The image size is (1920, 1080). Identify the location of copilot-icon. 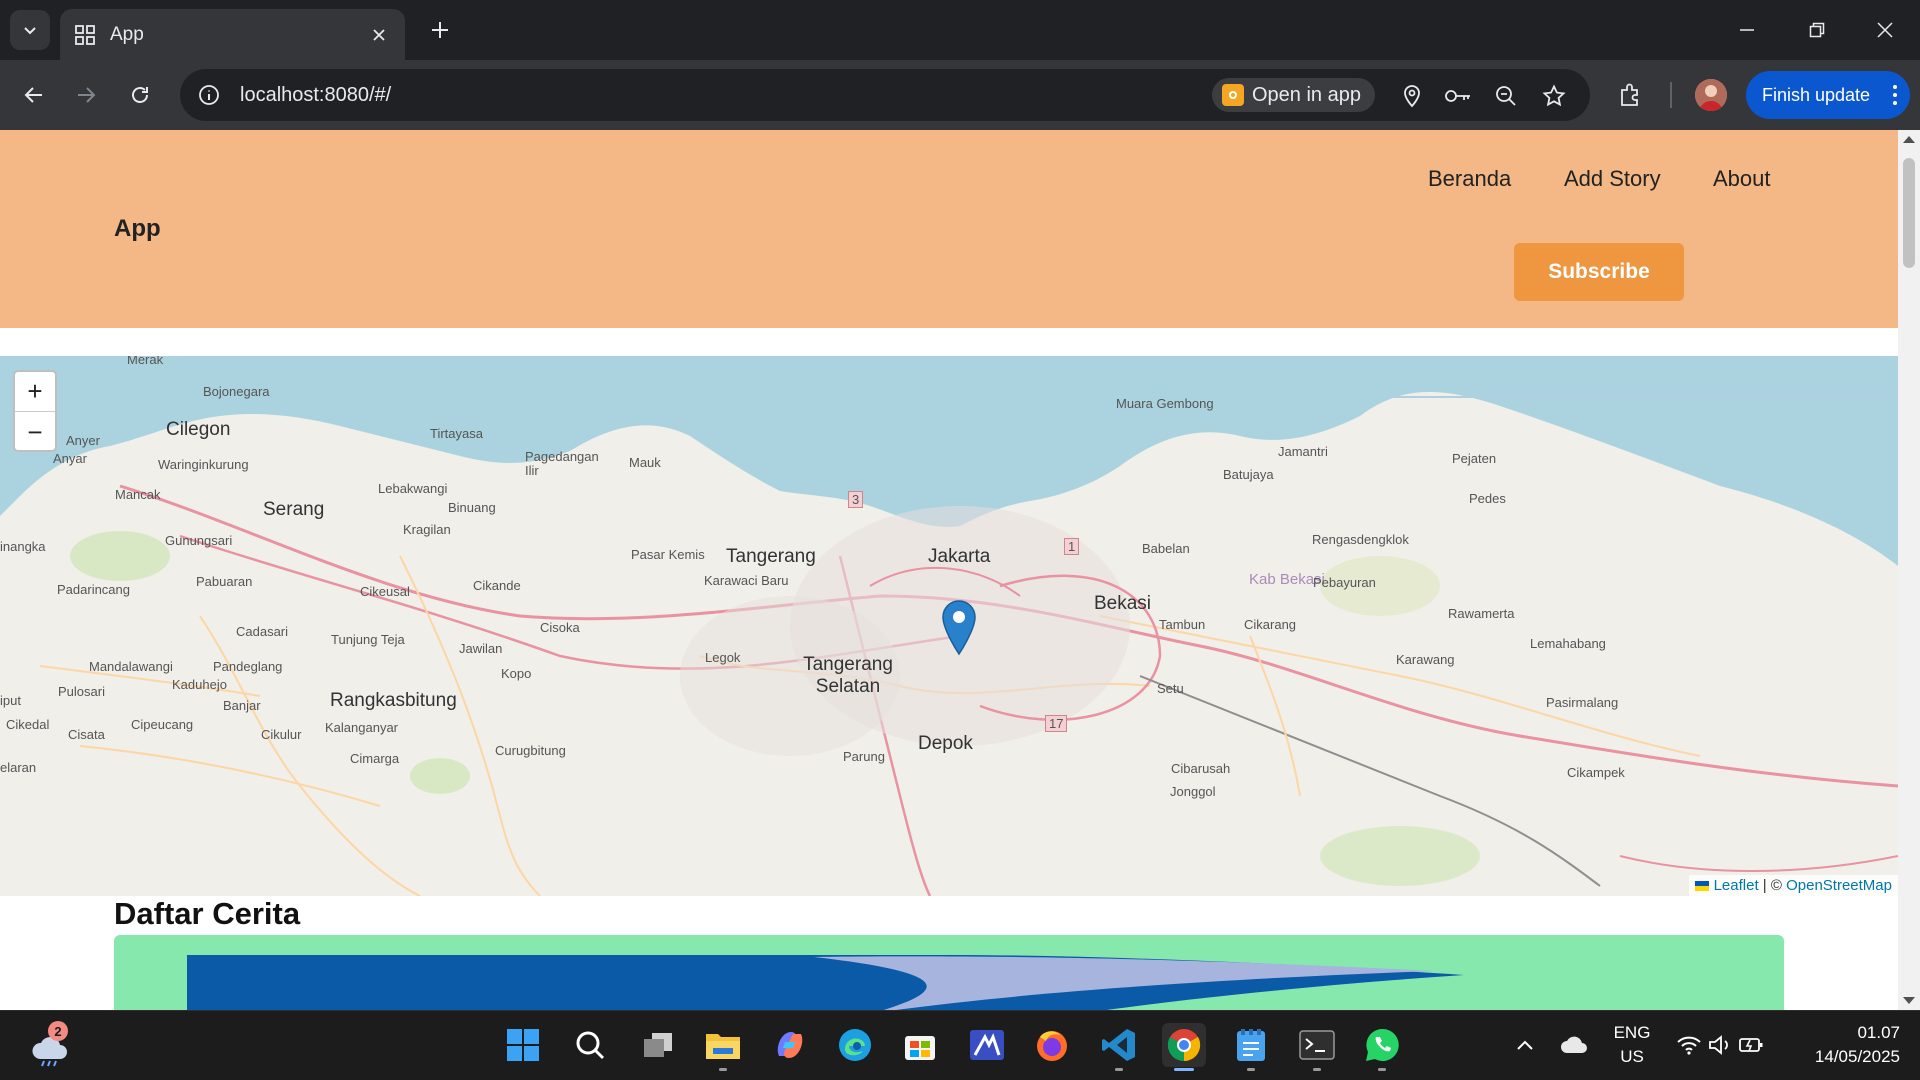
(790, 1045).